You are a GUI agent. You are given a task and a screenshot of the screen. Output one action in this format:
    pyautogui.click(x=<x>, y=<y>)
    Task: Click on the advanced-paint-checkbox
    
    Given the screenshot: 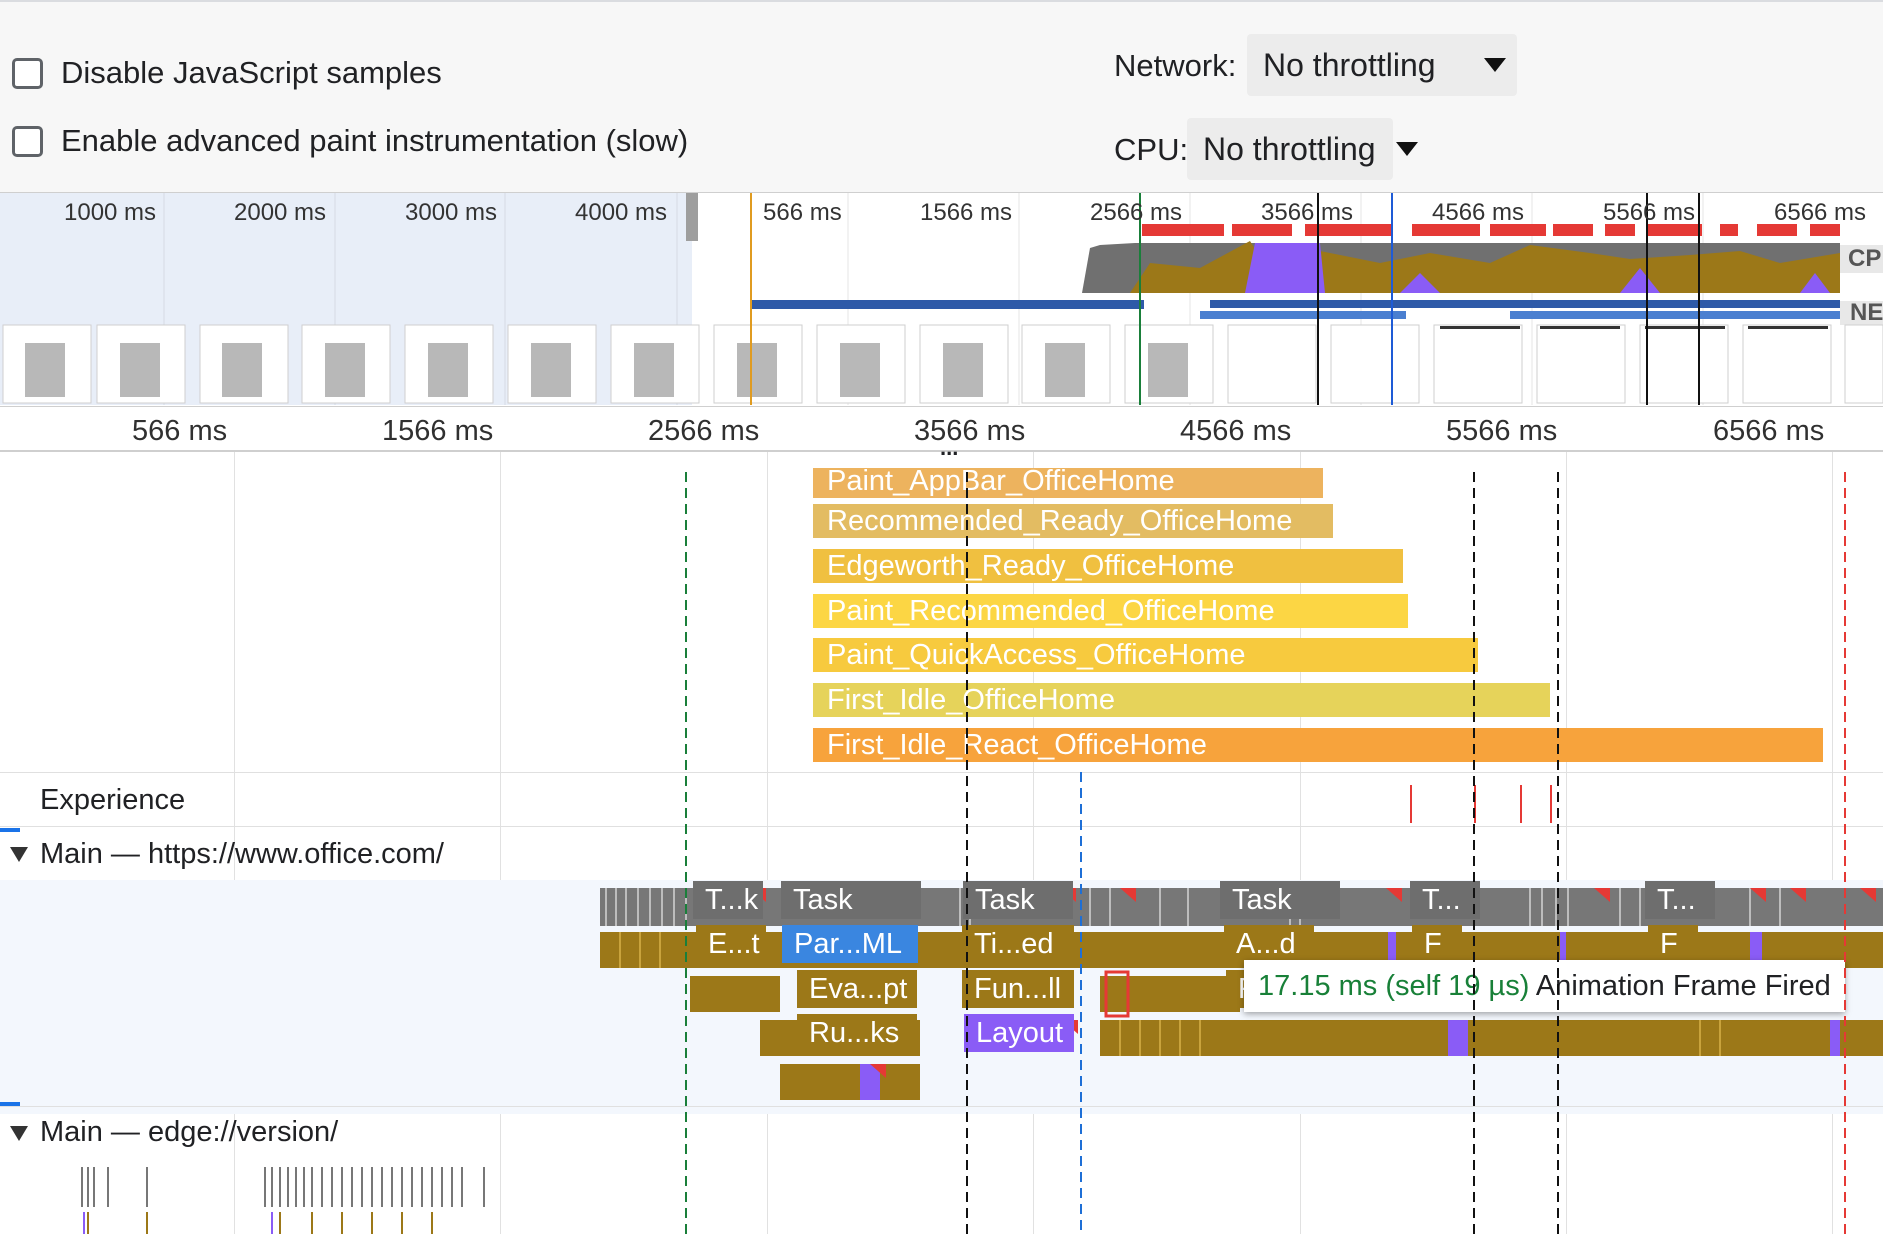 What is the action you would take?
    pyautogui.click(x=27, y=141)
    